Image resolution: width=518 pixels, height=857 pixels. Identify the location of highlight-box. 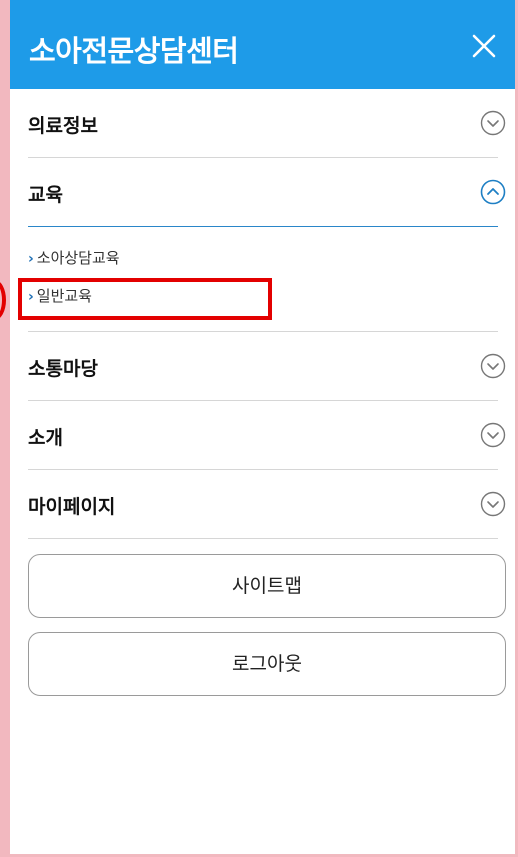
(145, 299).